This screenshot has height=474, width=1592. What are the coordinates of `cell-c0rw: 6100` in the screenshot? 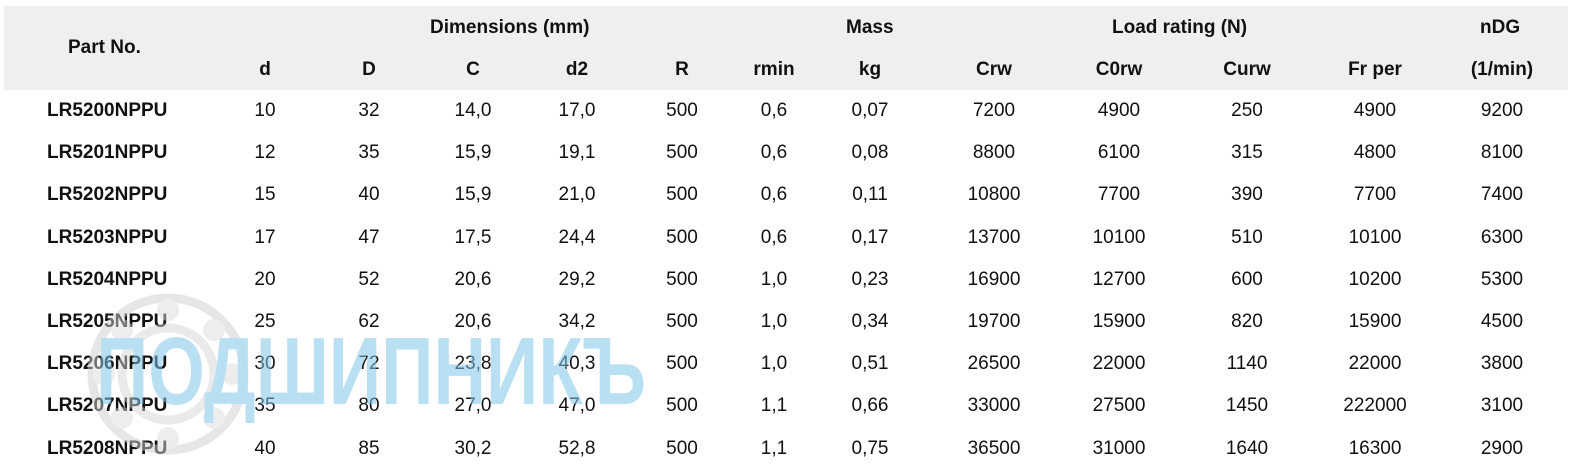 It's located at (1119, 153).